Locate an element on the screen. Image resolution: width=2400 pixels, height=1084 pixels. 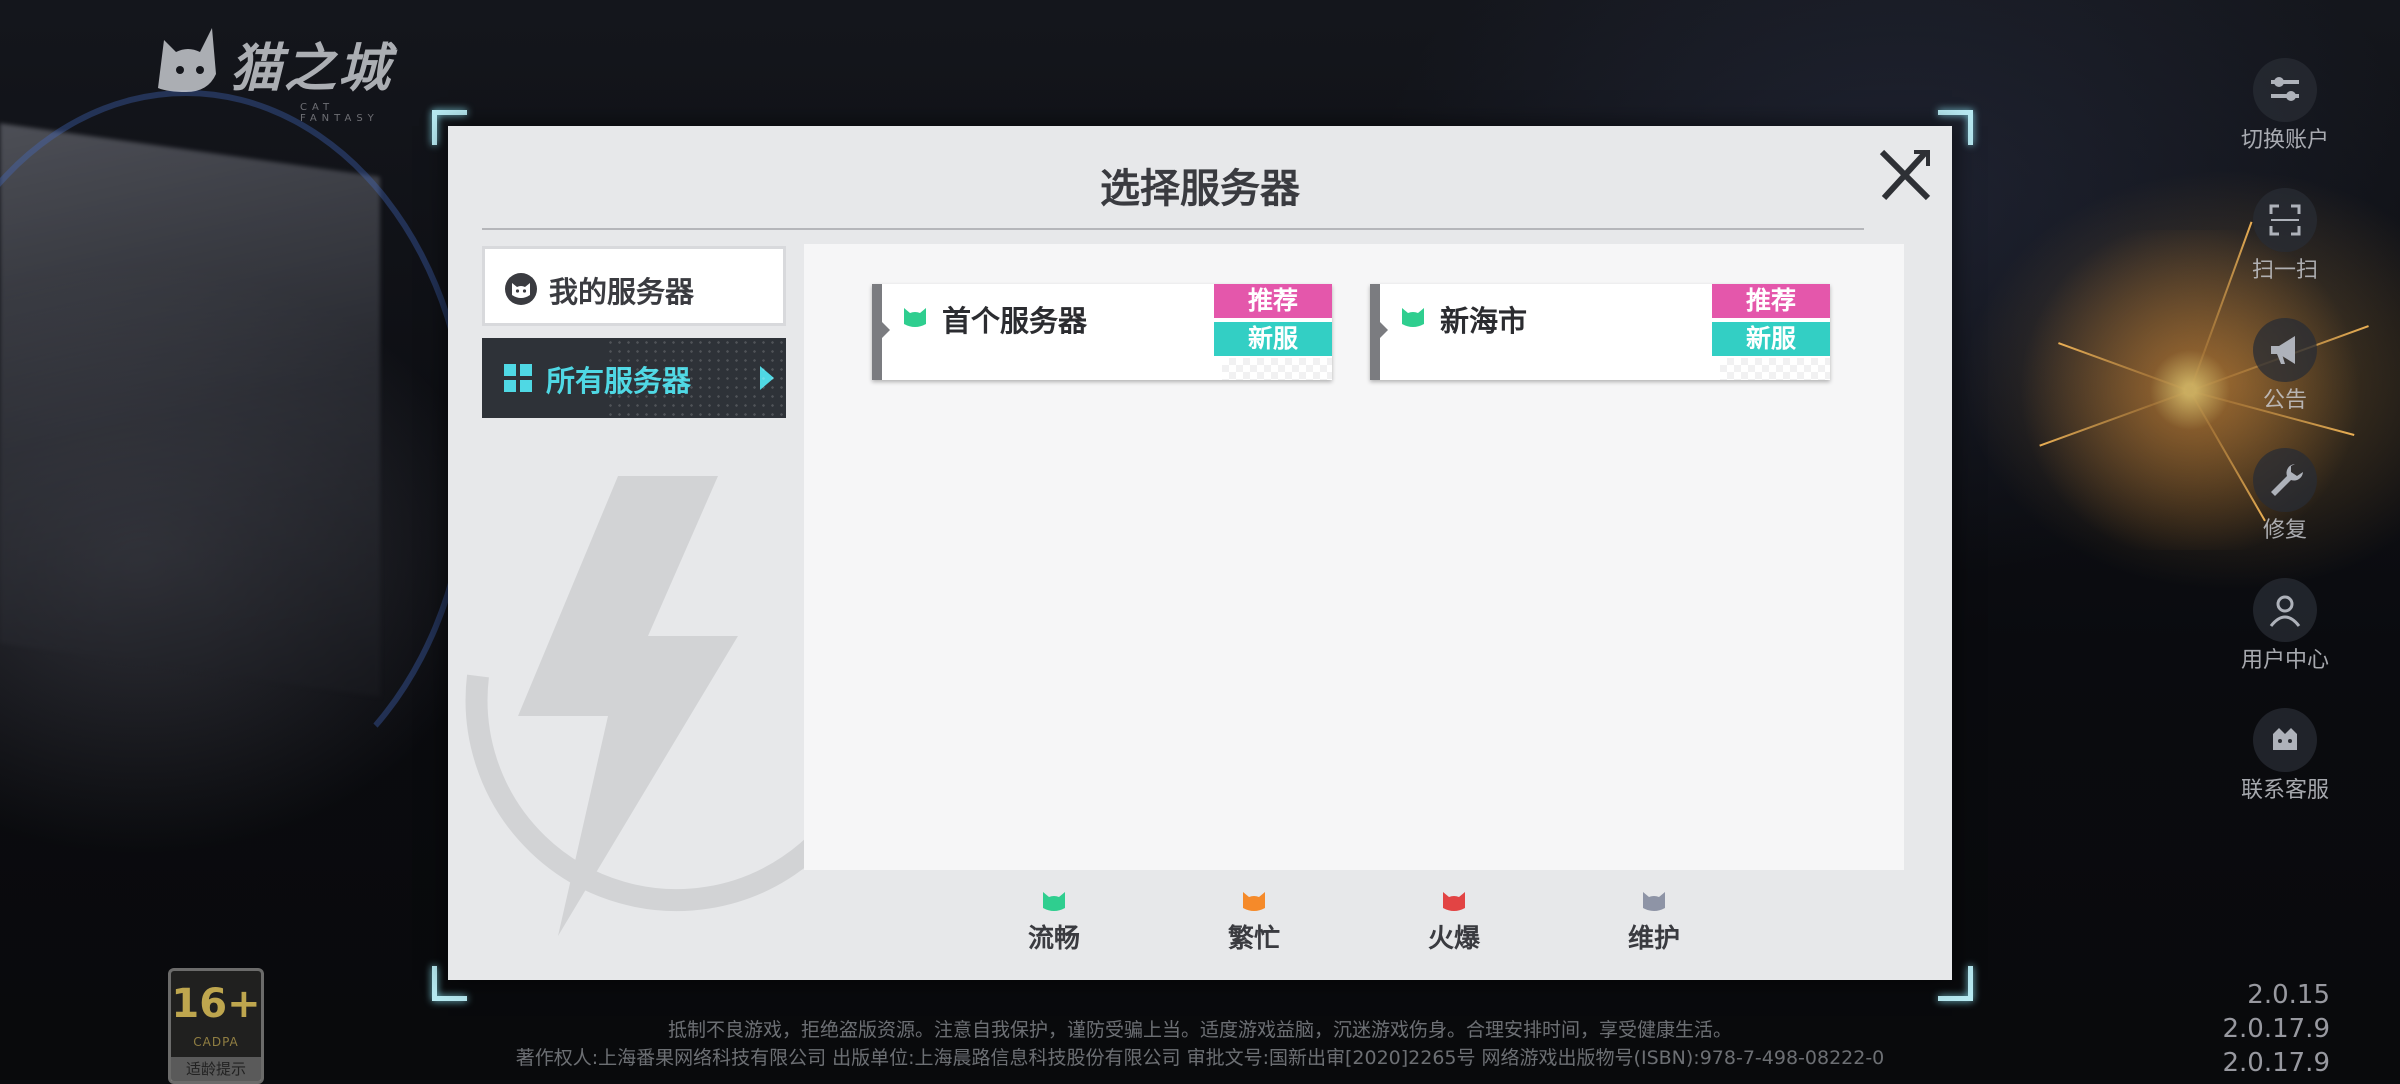
tab-label: 所有服务器 is located at coordinates (619, 381).